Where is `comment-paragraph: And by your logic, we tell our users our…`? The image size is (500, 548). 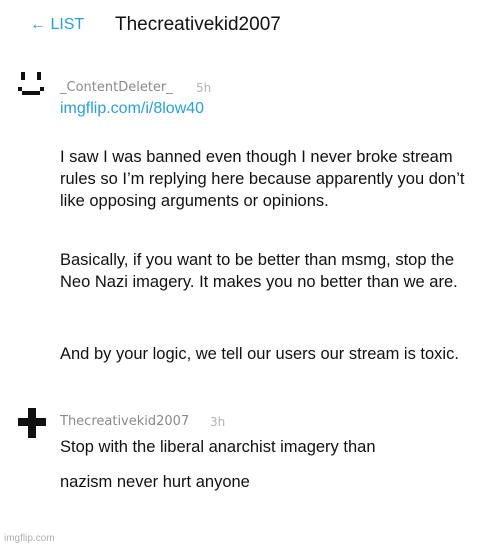 comment-paragraph: And by your logic, we tell our users our… is located at coordinates (259, 354).